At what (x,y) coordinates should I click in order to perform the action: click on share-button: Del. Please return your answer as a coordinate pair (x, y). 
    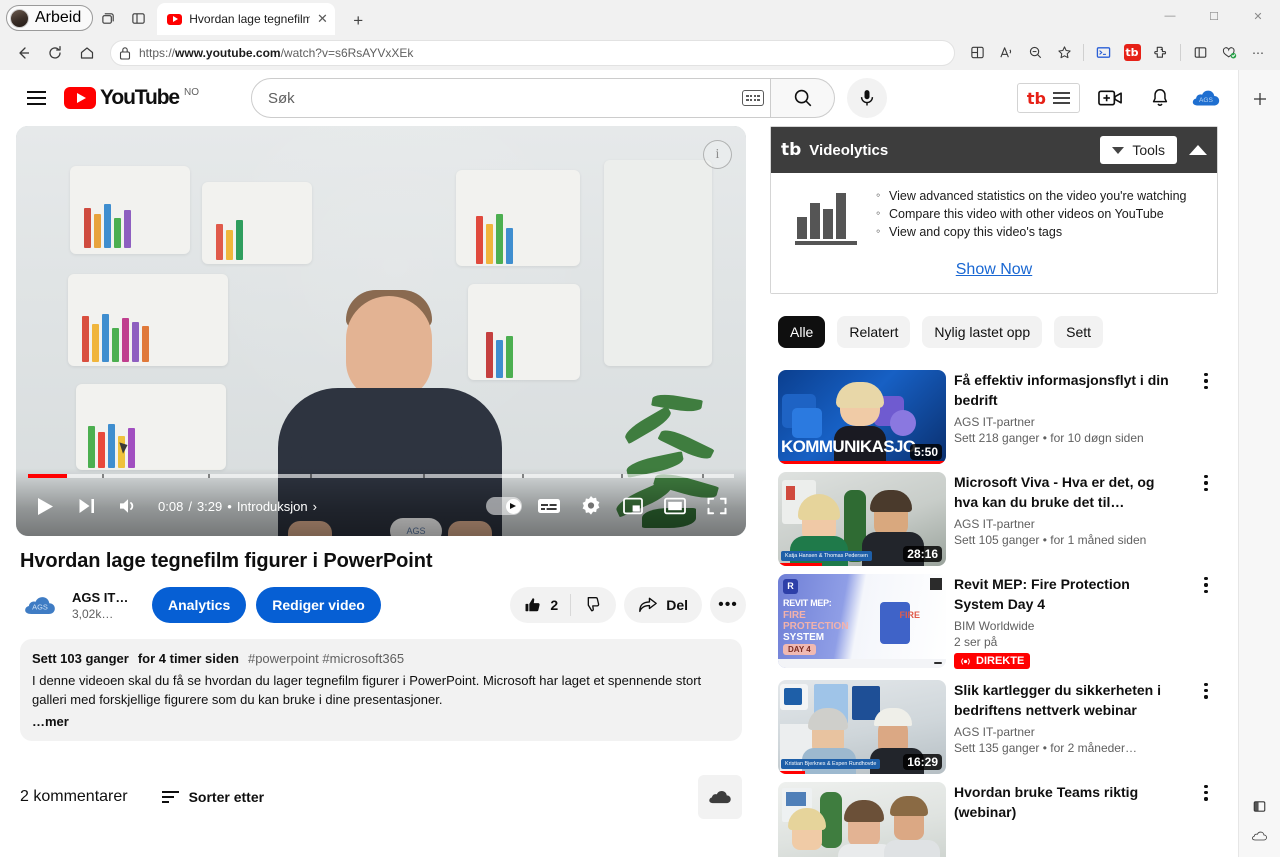
    Looking at the image, I should click on (663, 605).